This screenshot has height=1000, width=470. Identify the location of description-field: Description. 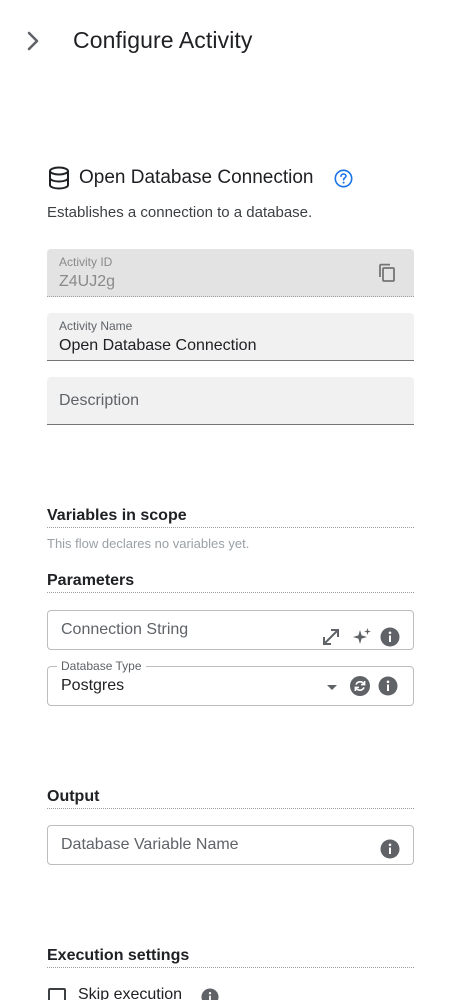
(230, 401).